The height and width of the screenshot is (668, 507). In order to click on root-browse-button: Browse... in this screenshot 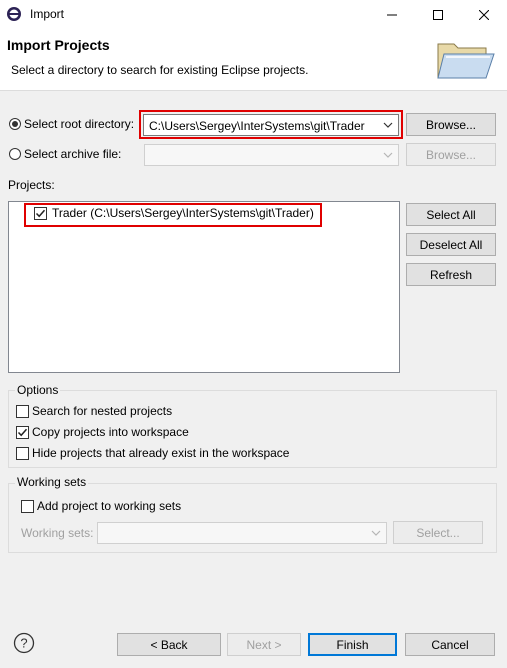, I will do `click(451, 124)`.